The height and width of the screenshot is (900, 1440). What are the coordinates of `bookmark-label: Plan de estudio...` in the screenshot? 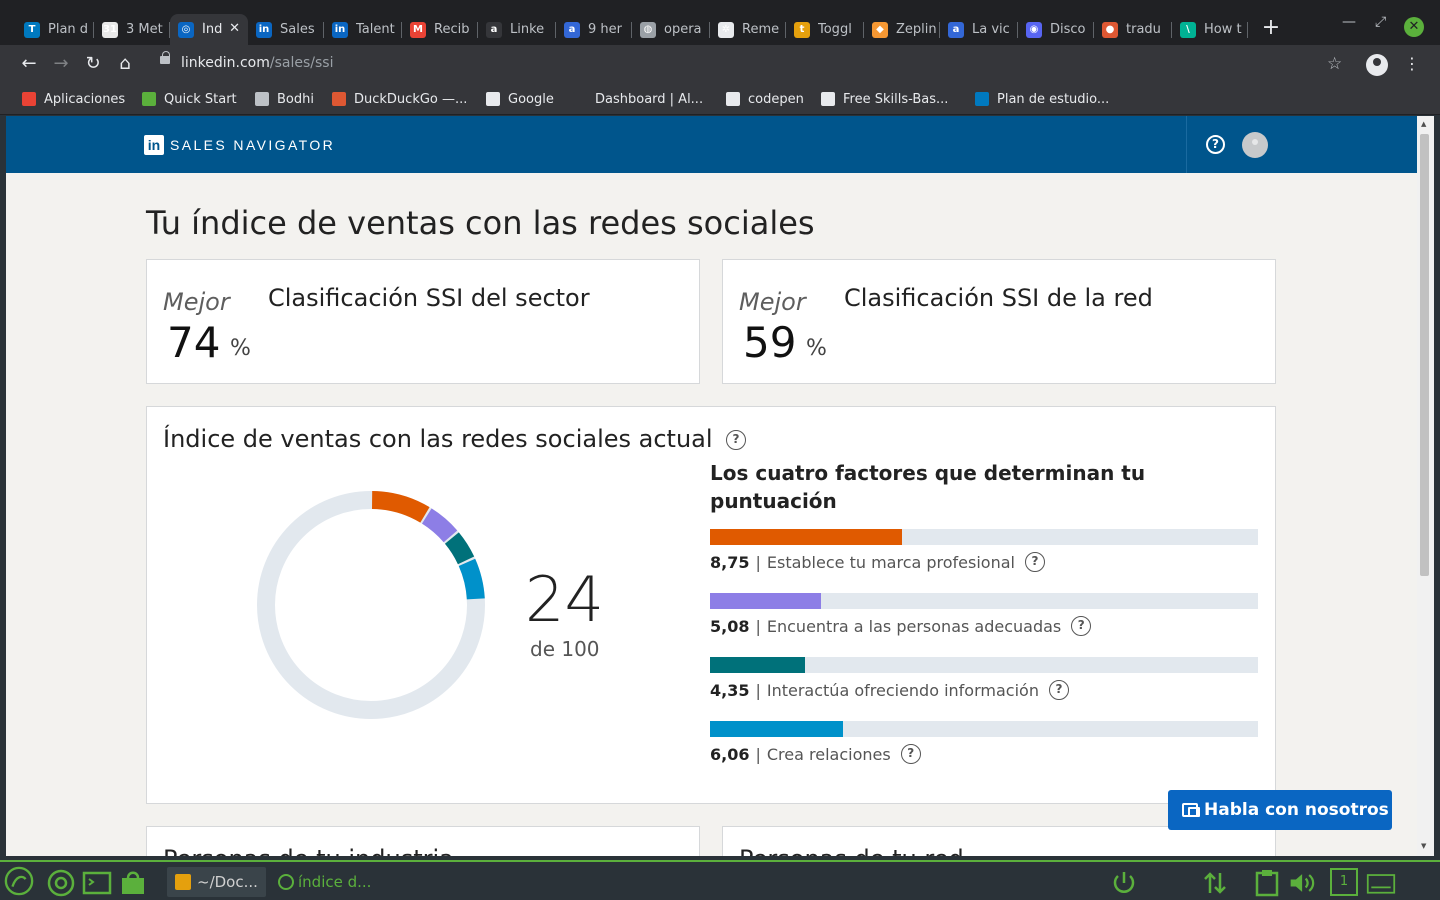 It's located at (1053, 99).